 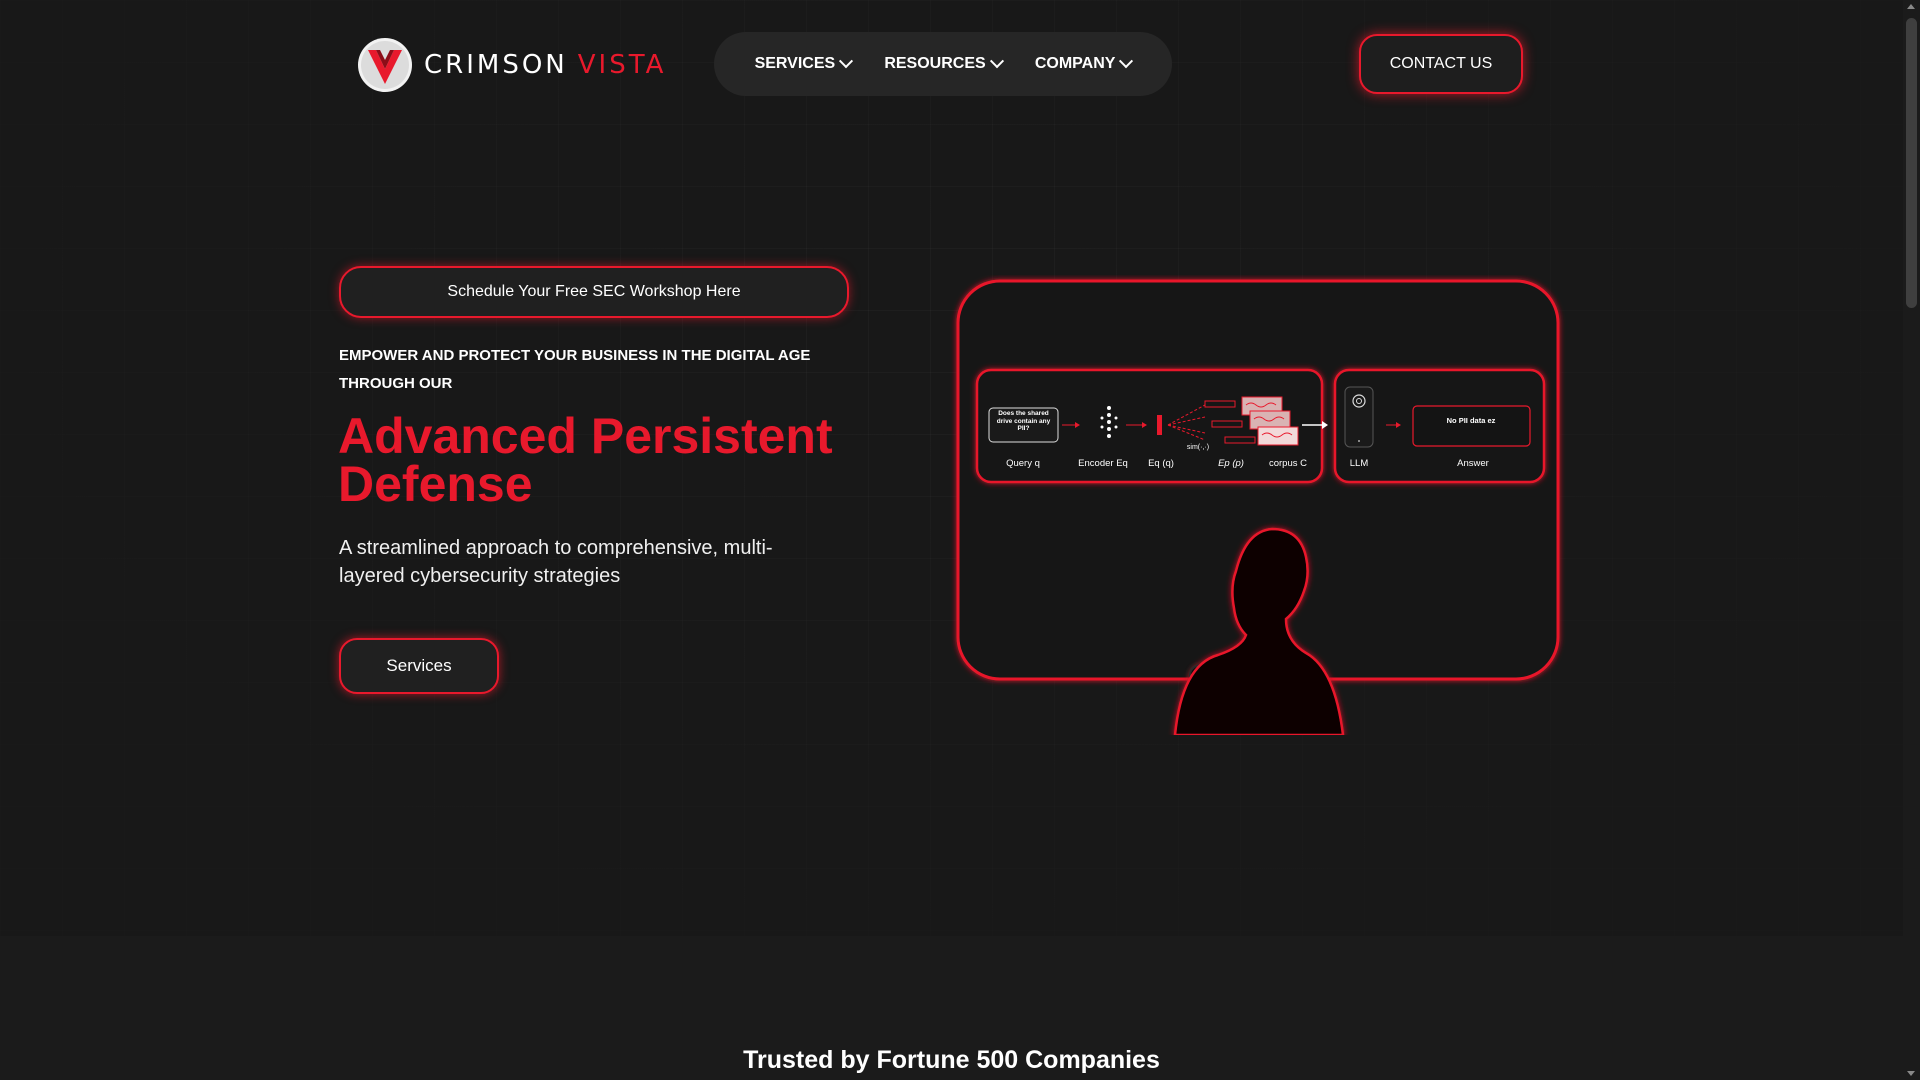 I want to click on label-encoder: Encoder Eq, so click(x=1103, y=463).